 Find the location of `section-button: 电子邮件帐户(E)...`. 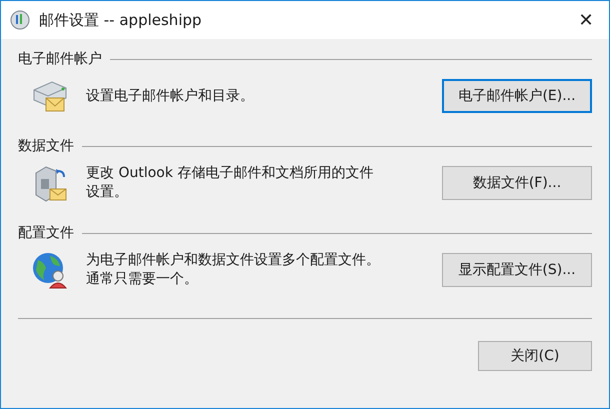

section-button: 电子邮件帐户(E)... is located at coordinates (517, 96).